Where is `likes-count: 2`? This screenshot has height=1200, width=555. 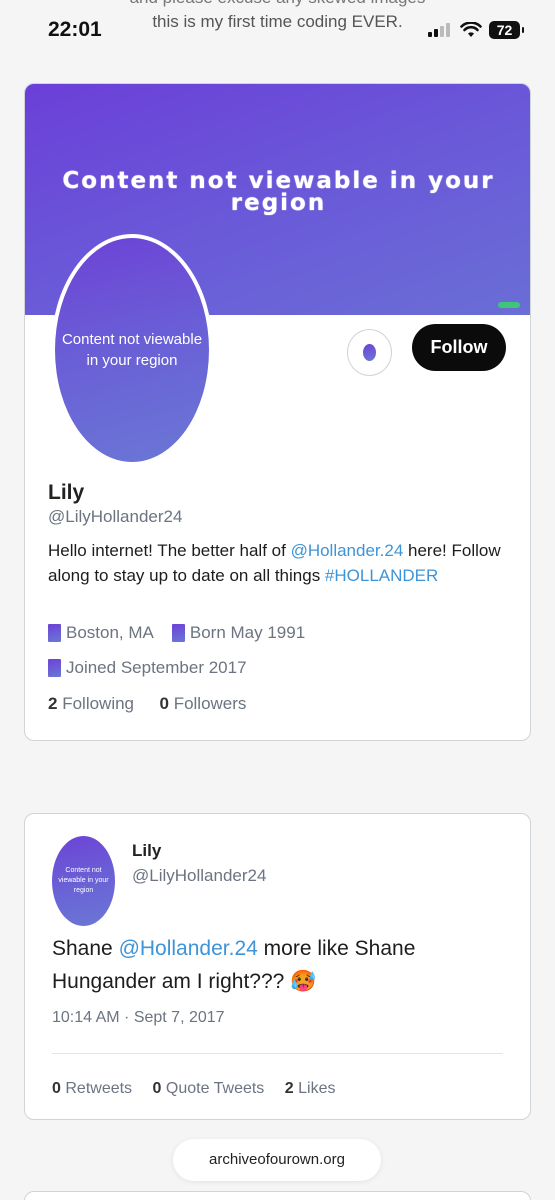 likes-count: 2 is located at coordinates (289, 1088).